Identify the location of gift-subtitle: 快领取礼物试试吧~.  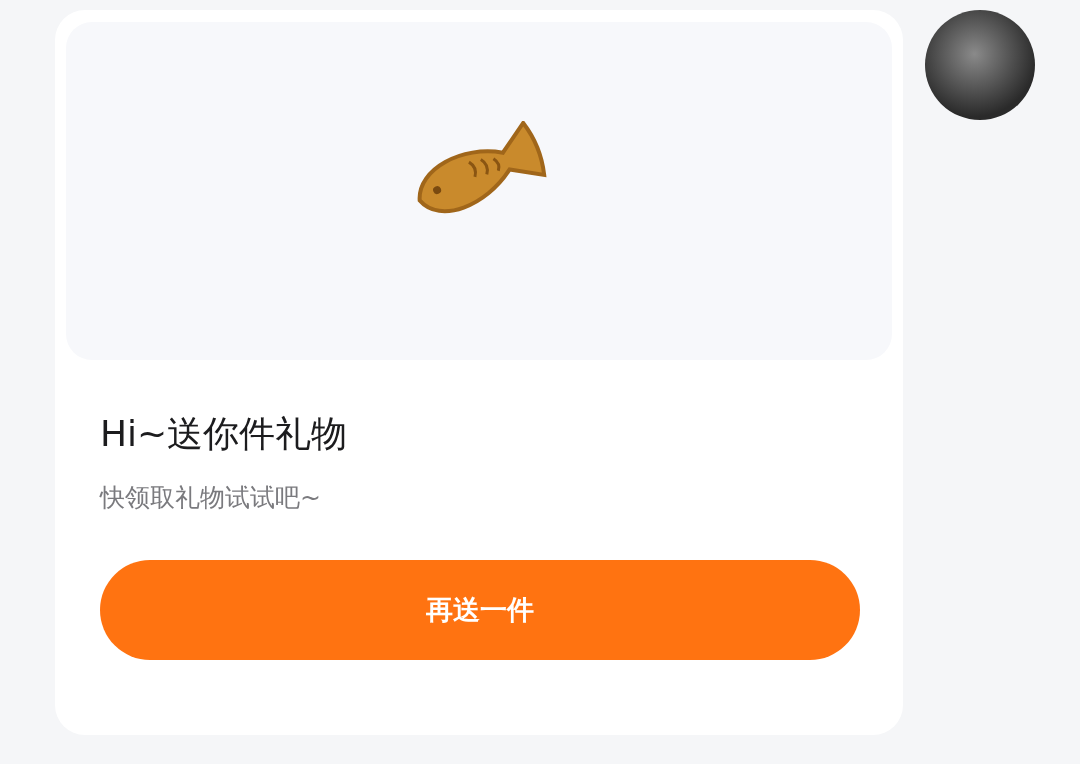
(211, 498).